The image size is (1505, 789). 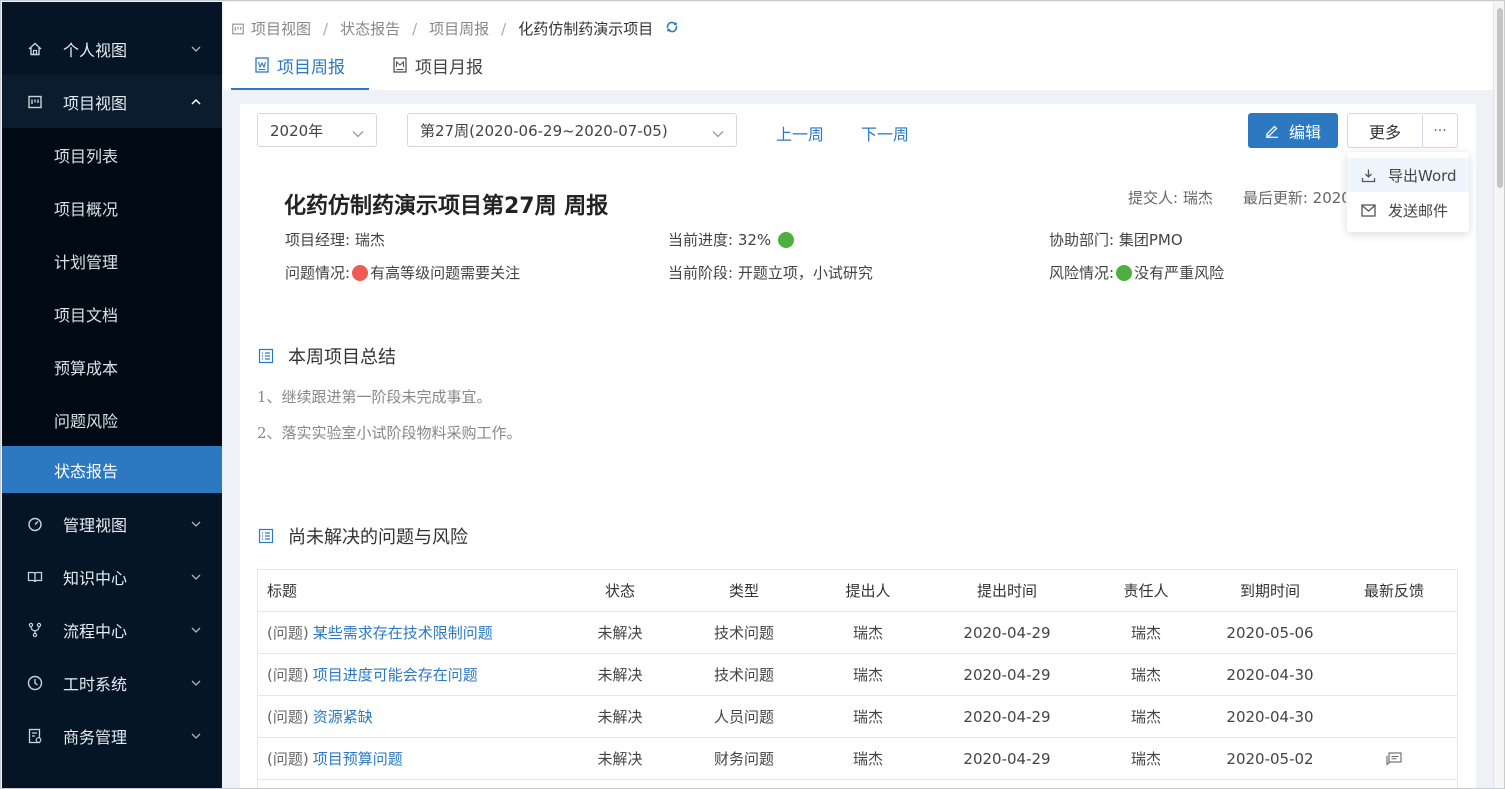 I want to click on next-week-button: 下一周, so click(x=885, y=133).